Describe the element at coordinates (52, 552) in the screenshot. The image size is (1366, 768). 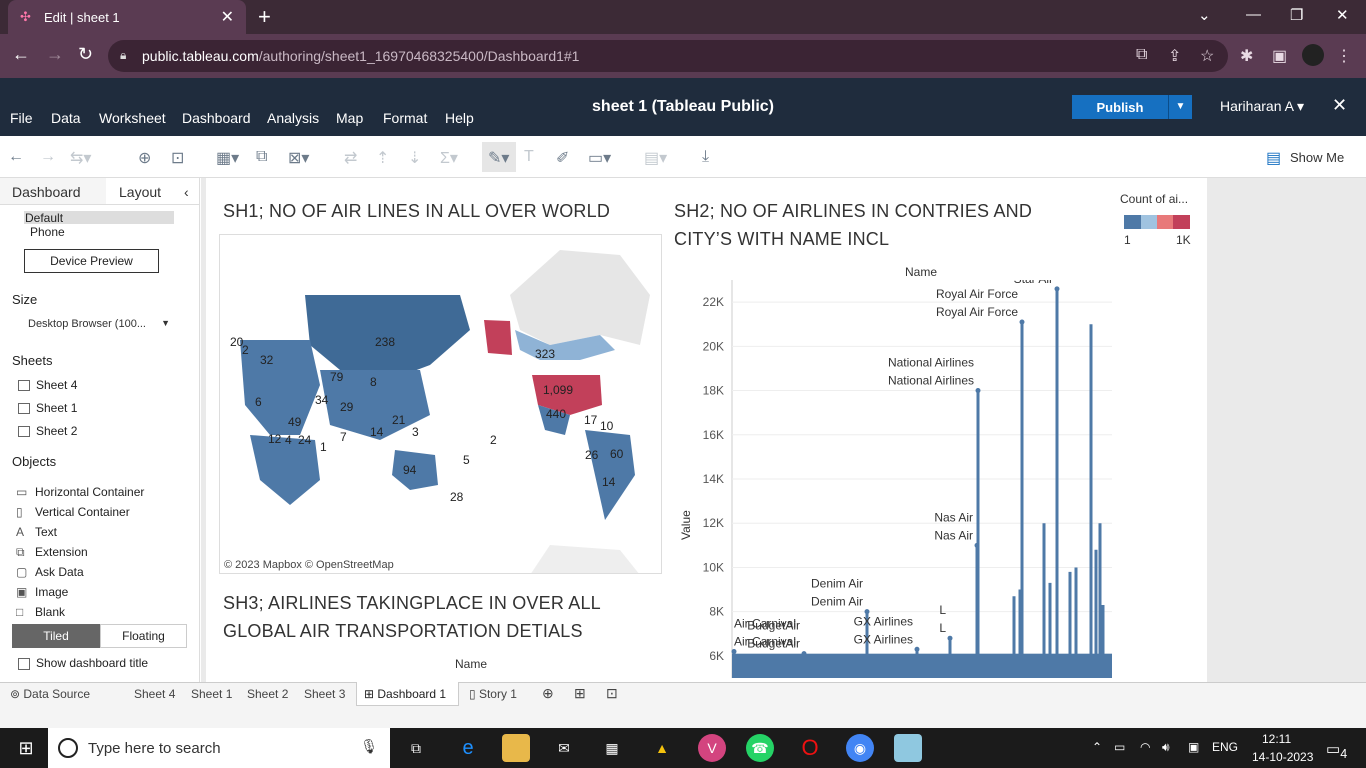
I see `object-extension: ⧉ Extension` at that location.